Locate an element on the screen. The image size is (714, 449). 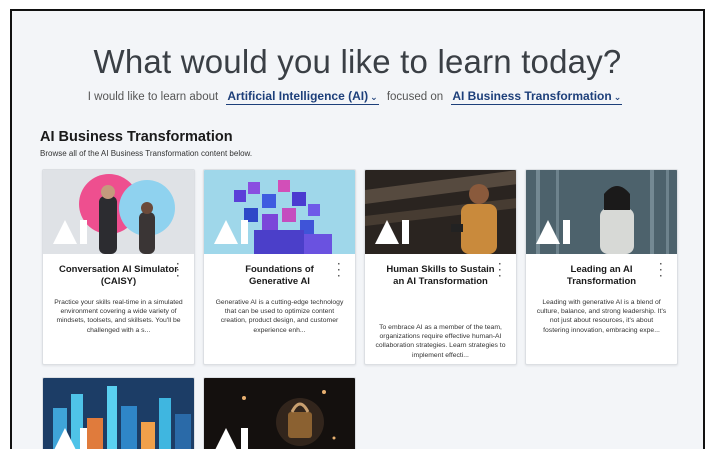
focus-label: focused on is located at coordinates (415, 97).